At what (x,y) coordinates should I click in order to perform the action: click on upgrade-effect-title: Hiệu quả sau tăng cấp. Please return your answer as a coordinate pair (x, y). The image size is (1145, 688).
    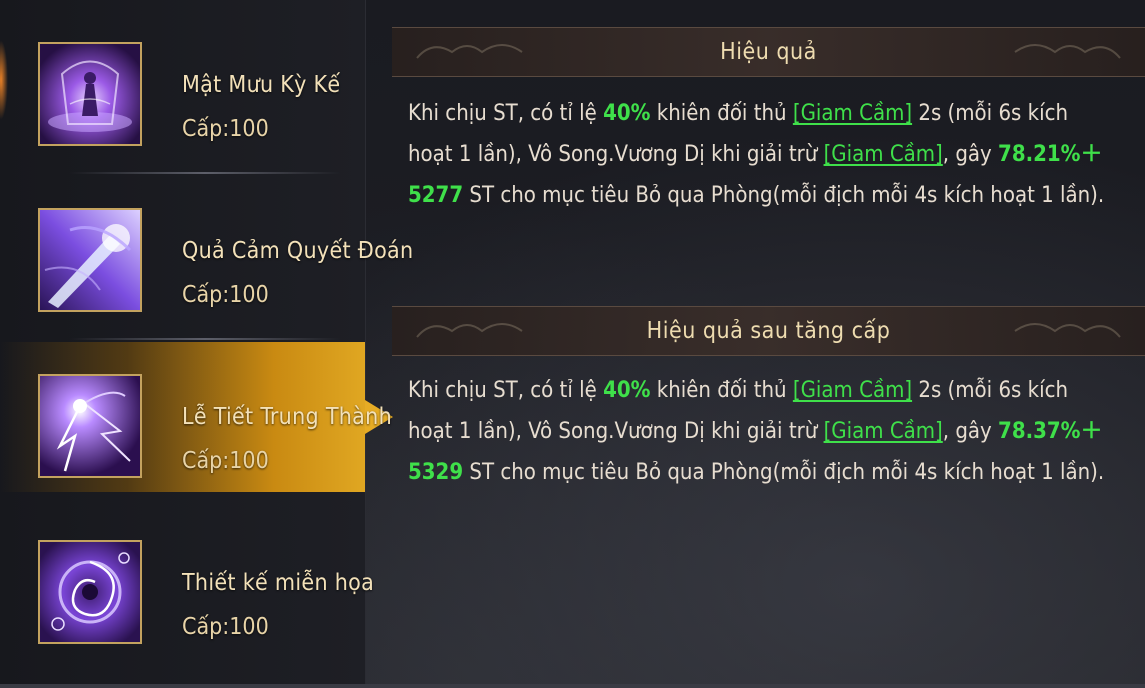
    Looking at the image, I should click on (768, 331).